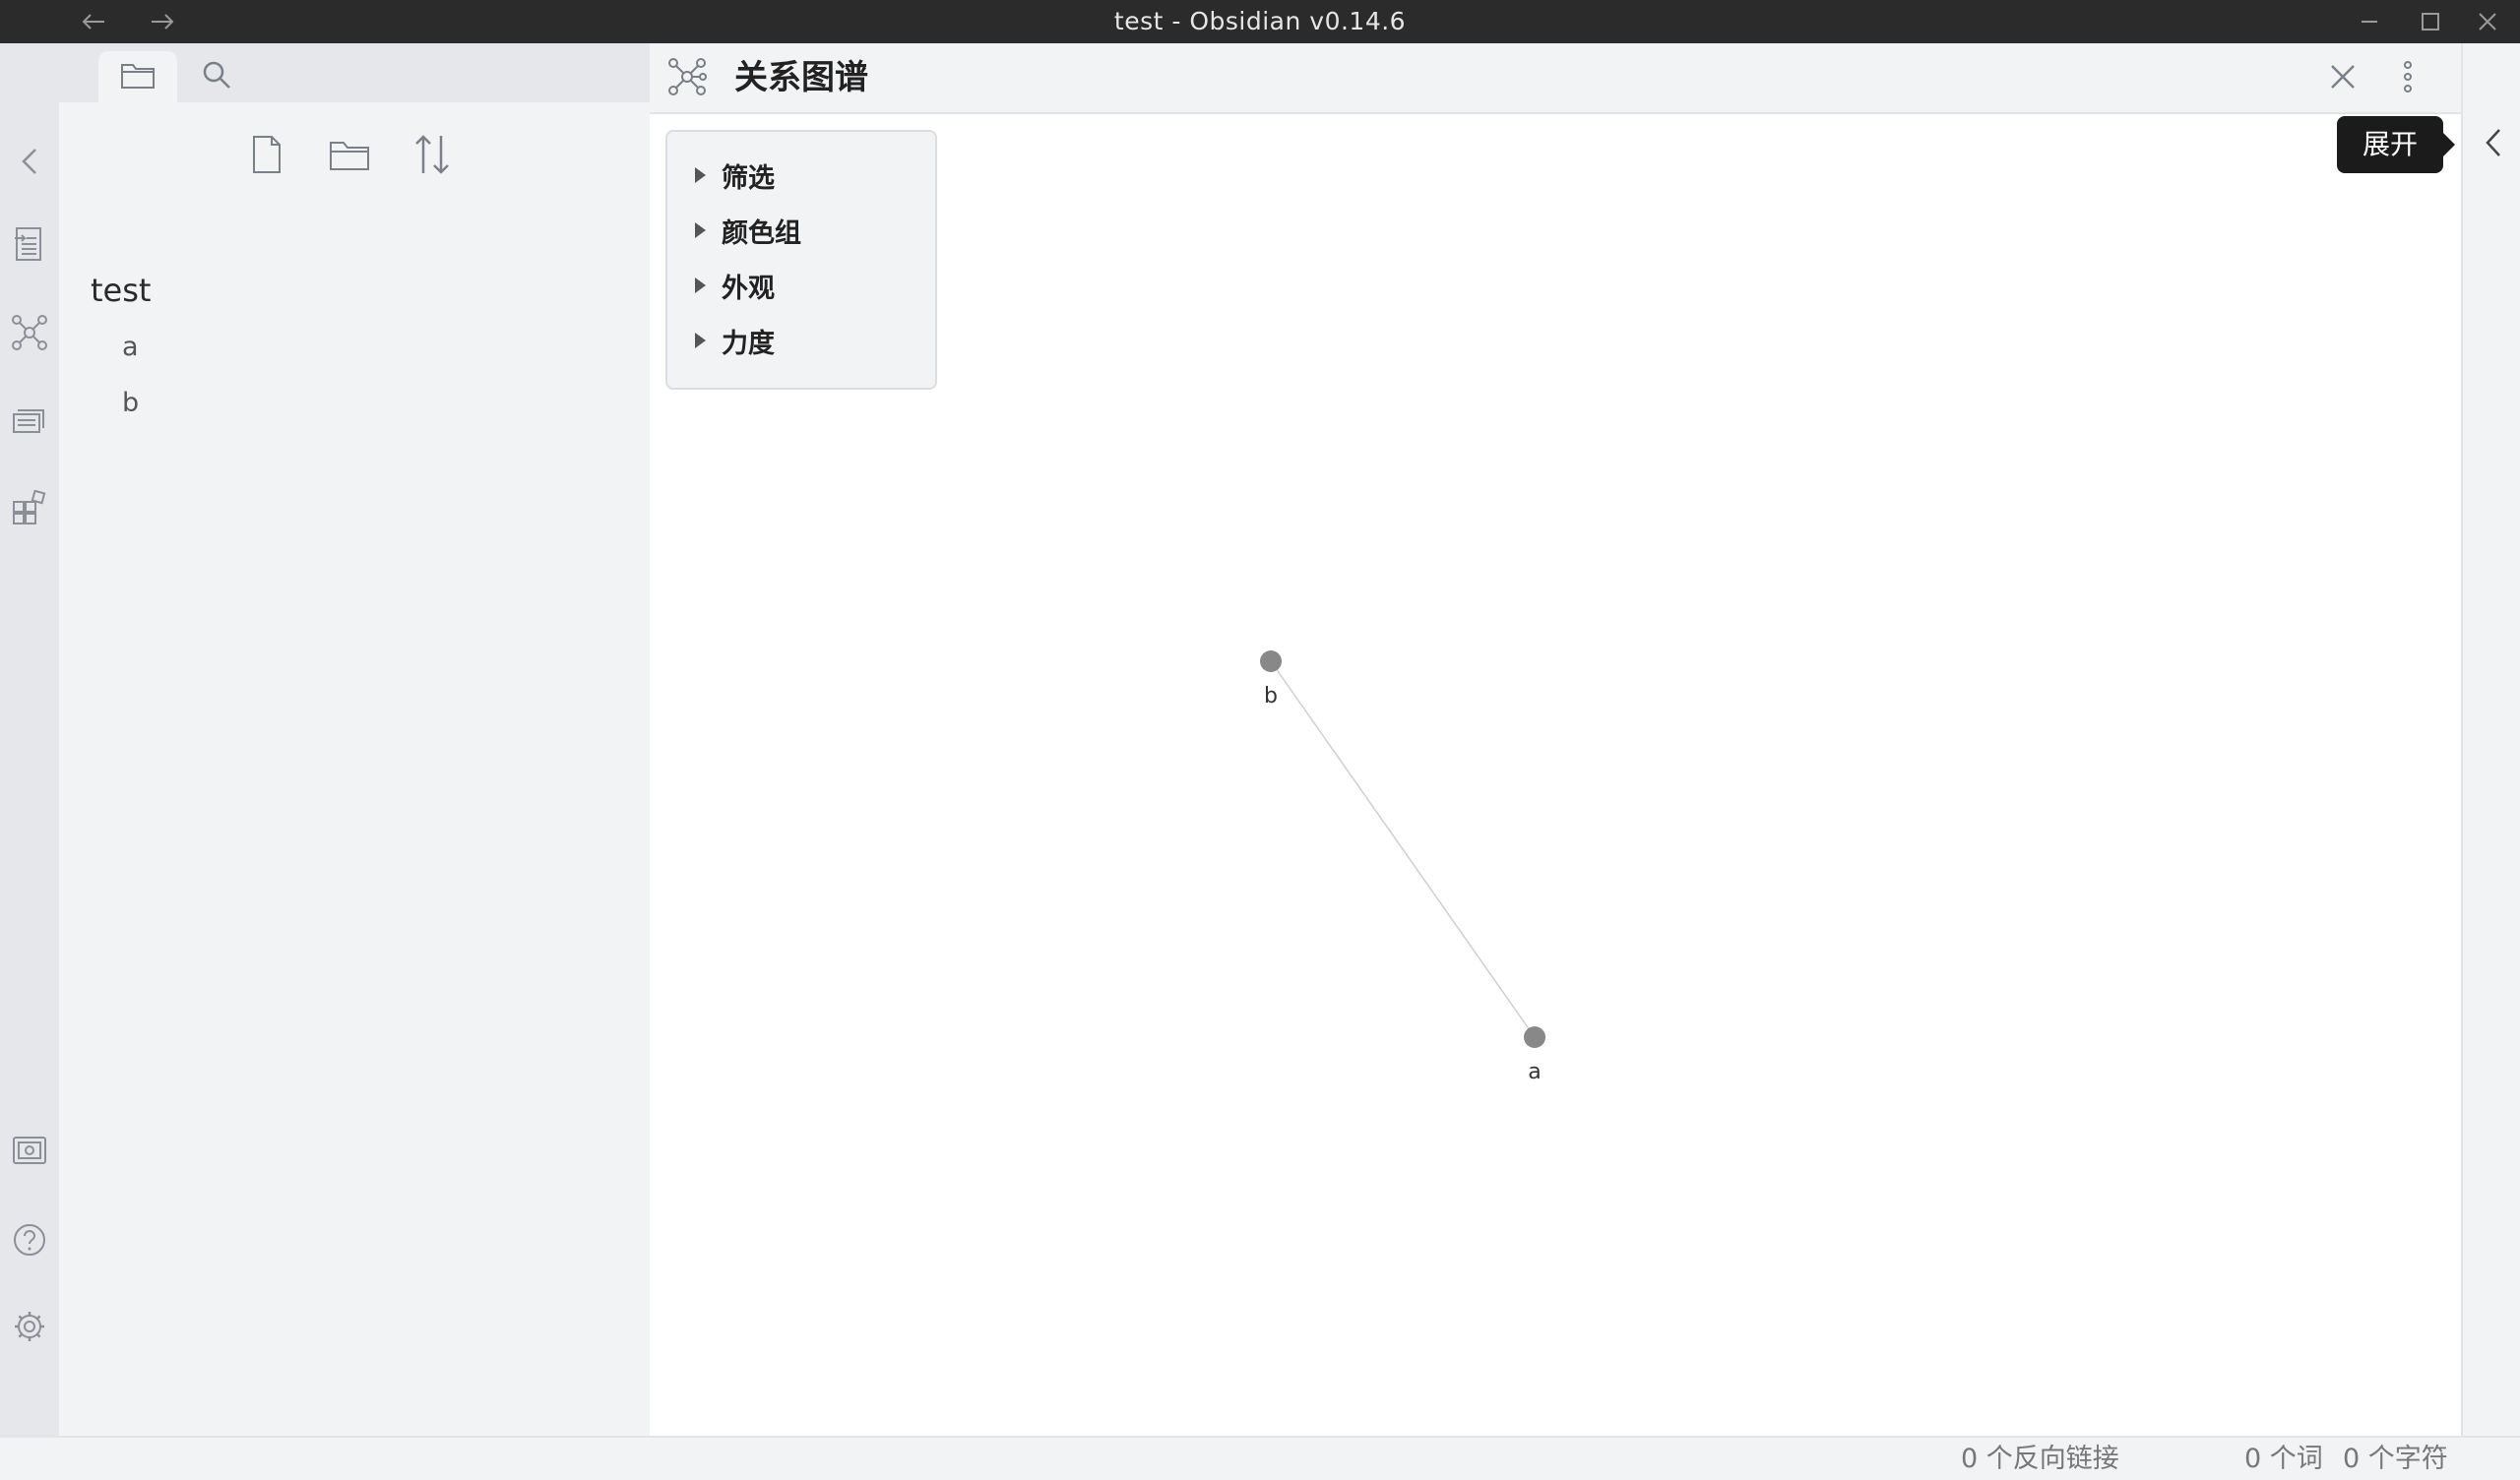  I want to click on expand-tooltip: 展开, so click(2396, 144).